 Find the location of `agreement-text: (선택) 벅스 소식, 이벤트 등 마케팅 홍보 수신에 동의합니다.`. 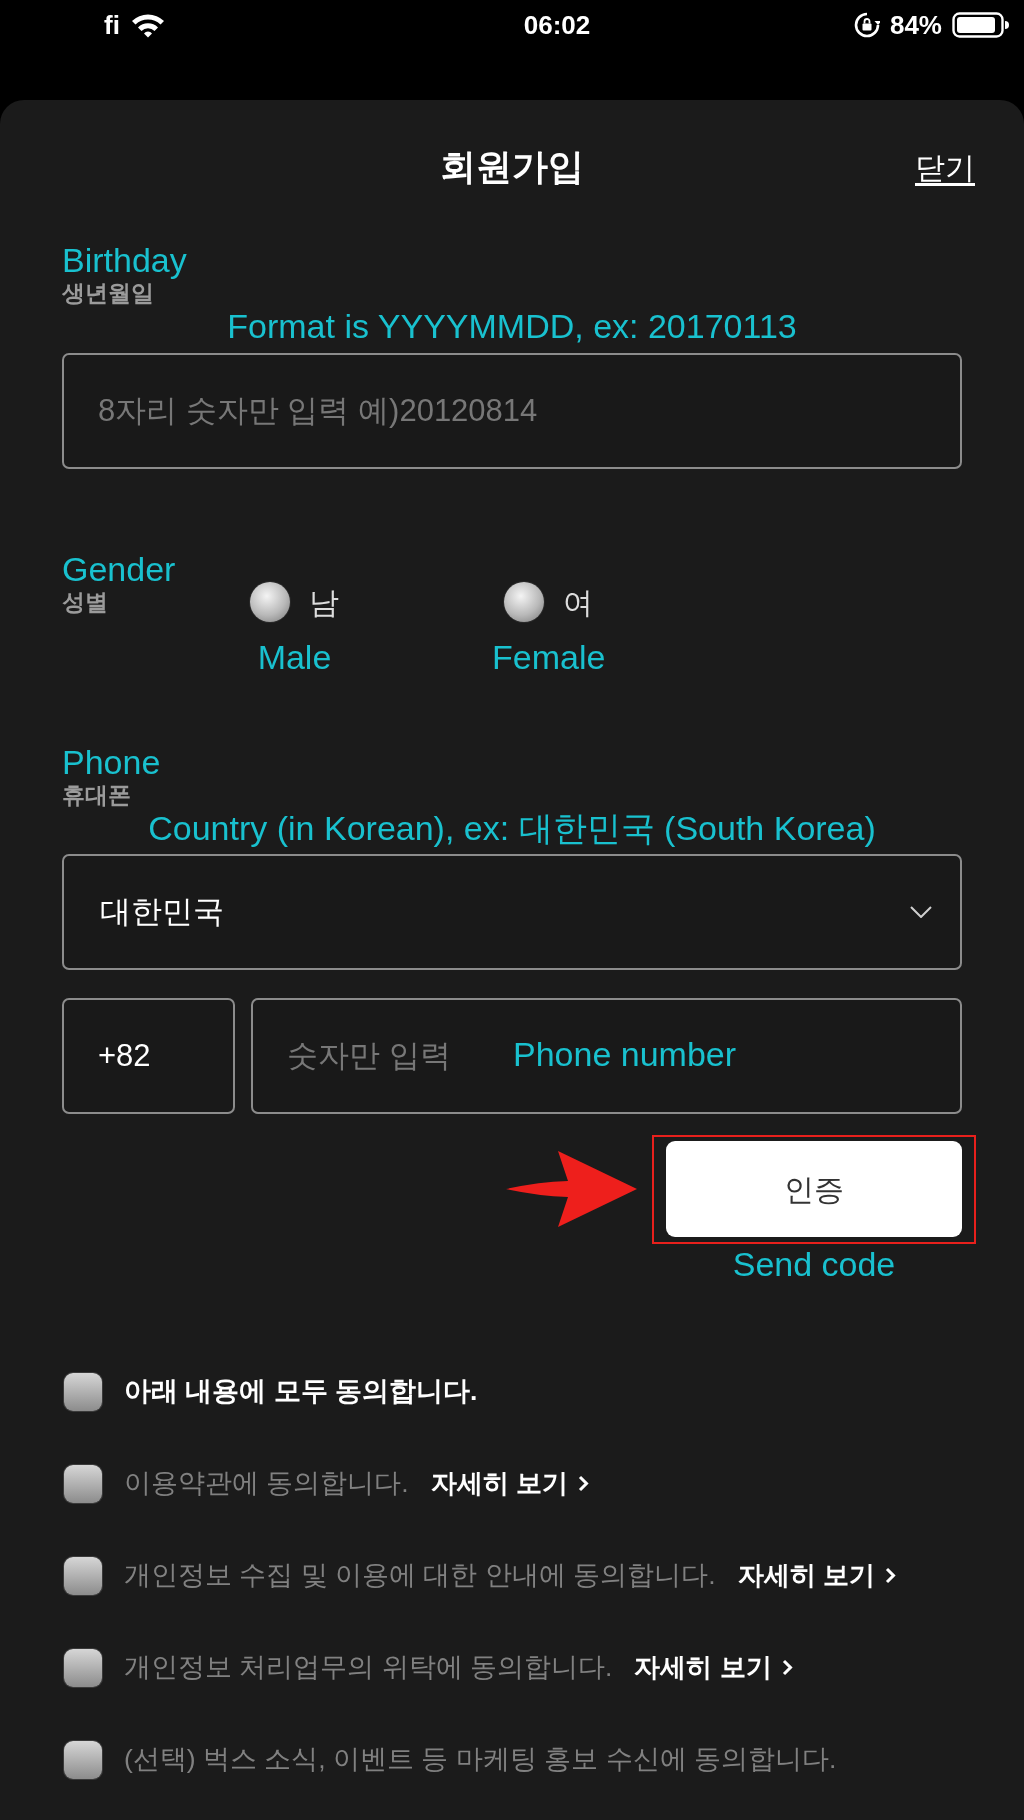

agreement-text: (선택) 벅스 소식, 이벤트 등 마케팅 홍보 수신에 동의합니다. is located at coordinates (480, 1759).